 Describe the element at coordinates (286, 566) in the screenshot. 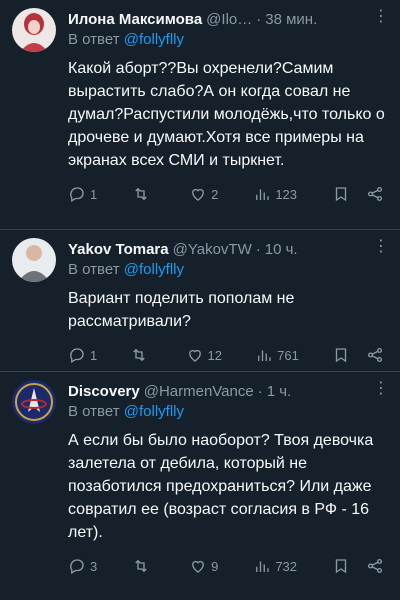

I see `view-count: 732` at that location.